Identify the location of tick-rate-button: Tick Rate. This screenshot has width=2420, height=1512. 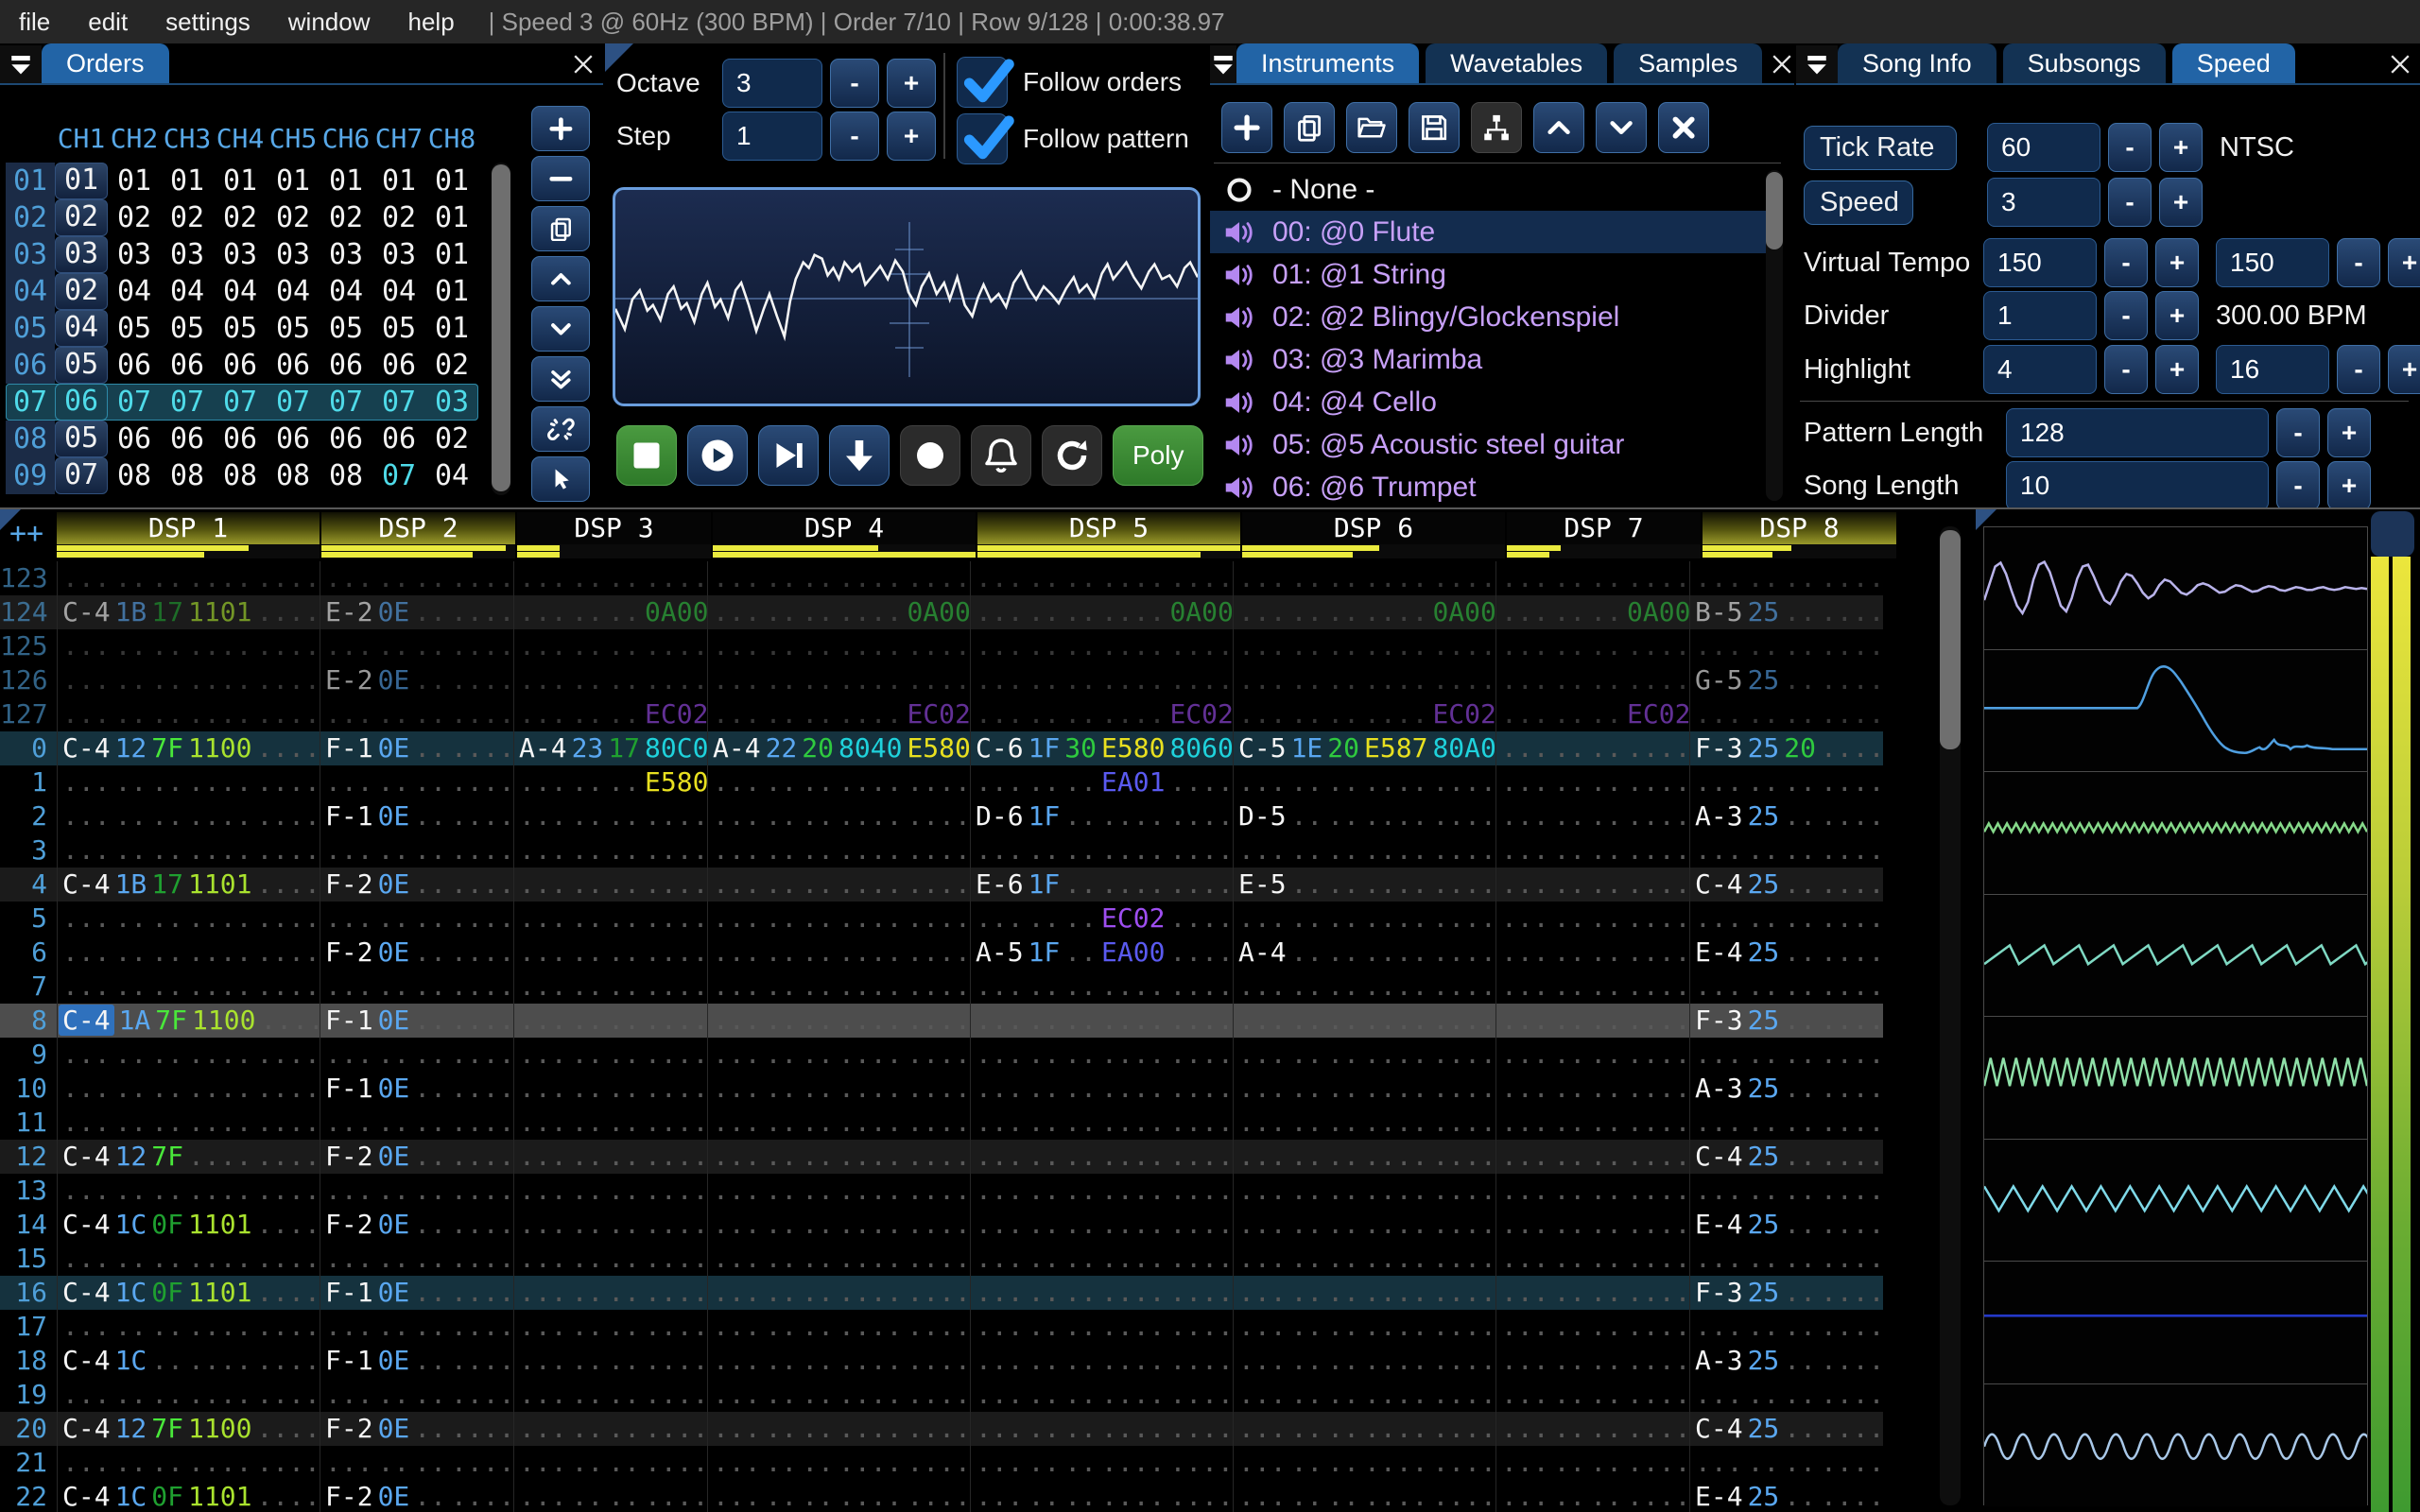
(1880, 147).